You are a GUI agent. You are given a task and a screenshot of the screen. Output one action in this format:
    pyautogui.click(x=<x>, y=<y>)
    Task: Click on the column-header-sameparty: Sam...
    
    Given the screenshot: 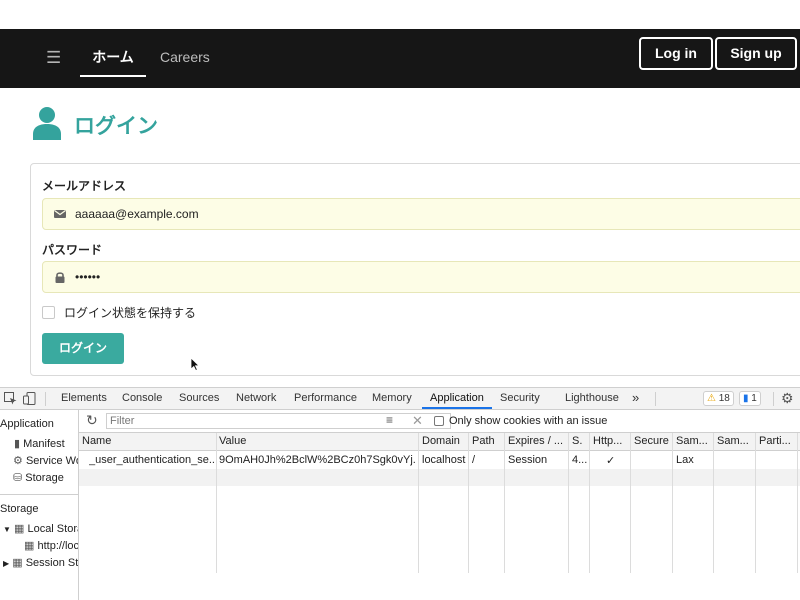 What is the action you would take?
    pyautogui.click(x=735, y=441)
    